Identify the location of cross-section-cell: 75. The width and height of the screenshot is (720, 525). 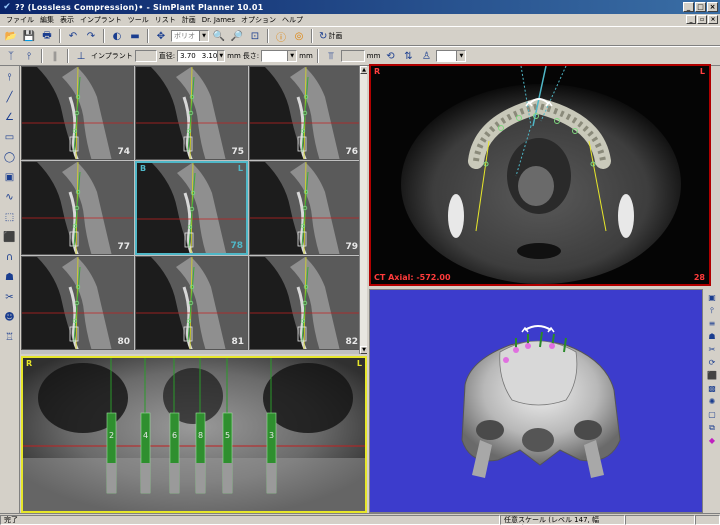
(191, 113).